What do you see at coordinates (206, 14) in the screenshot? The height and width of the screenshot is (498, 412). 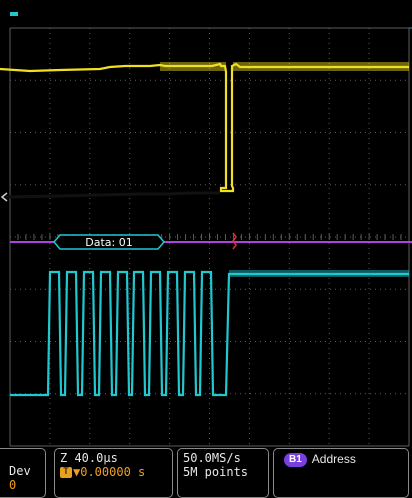 I see `top-strip` at bounding box center [206, 14].